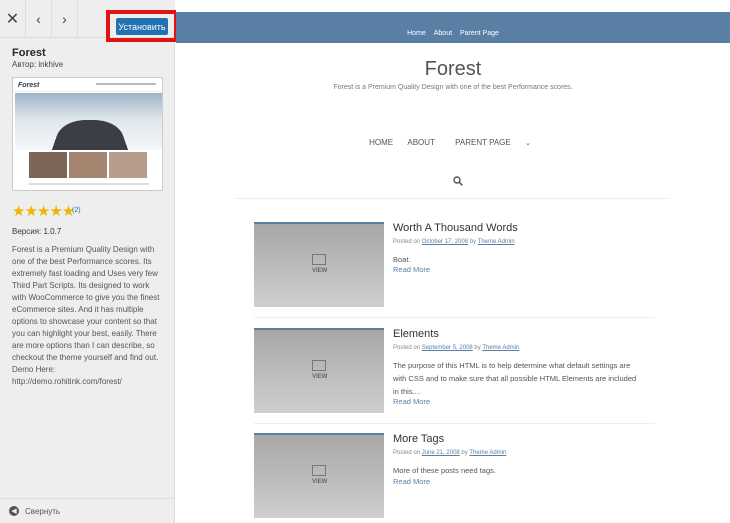 The width and height of the screenshot is (730, 523). I want to click on post-date: October 17, 2008, so click(445, 242).